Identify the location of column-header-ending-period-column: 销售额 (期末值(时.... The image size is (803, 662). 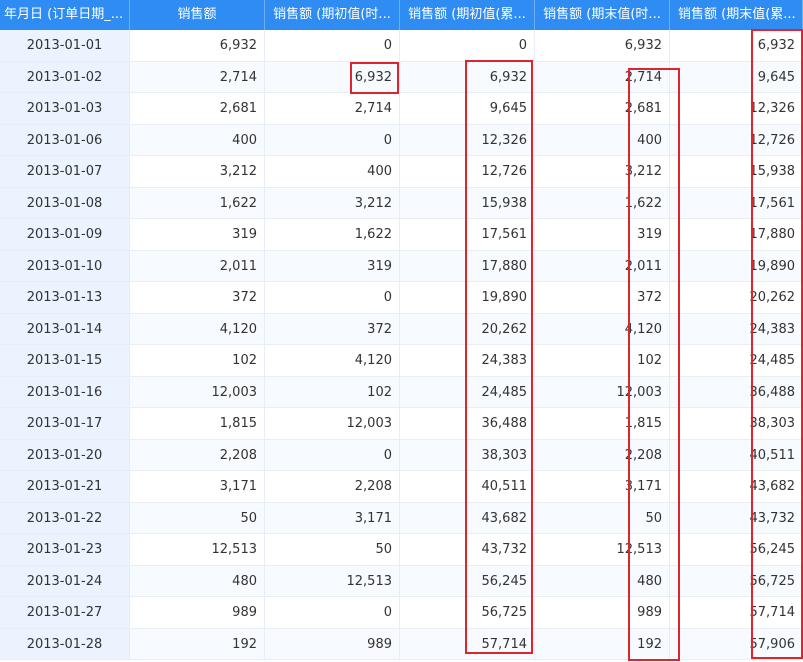
(602, 15).